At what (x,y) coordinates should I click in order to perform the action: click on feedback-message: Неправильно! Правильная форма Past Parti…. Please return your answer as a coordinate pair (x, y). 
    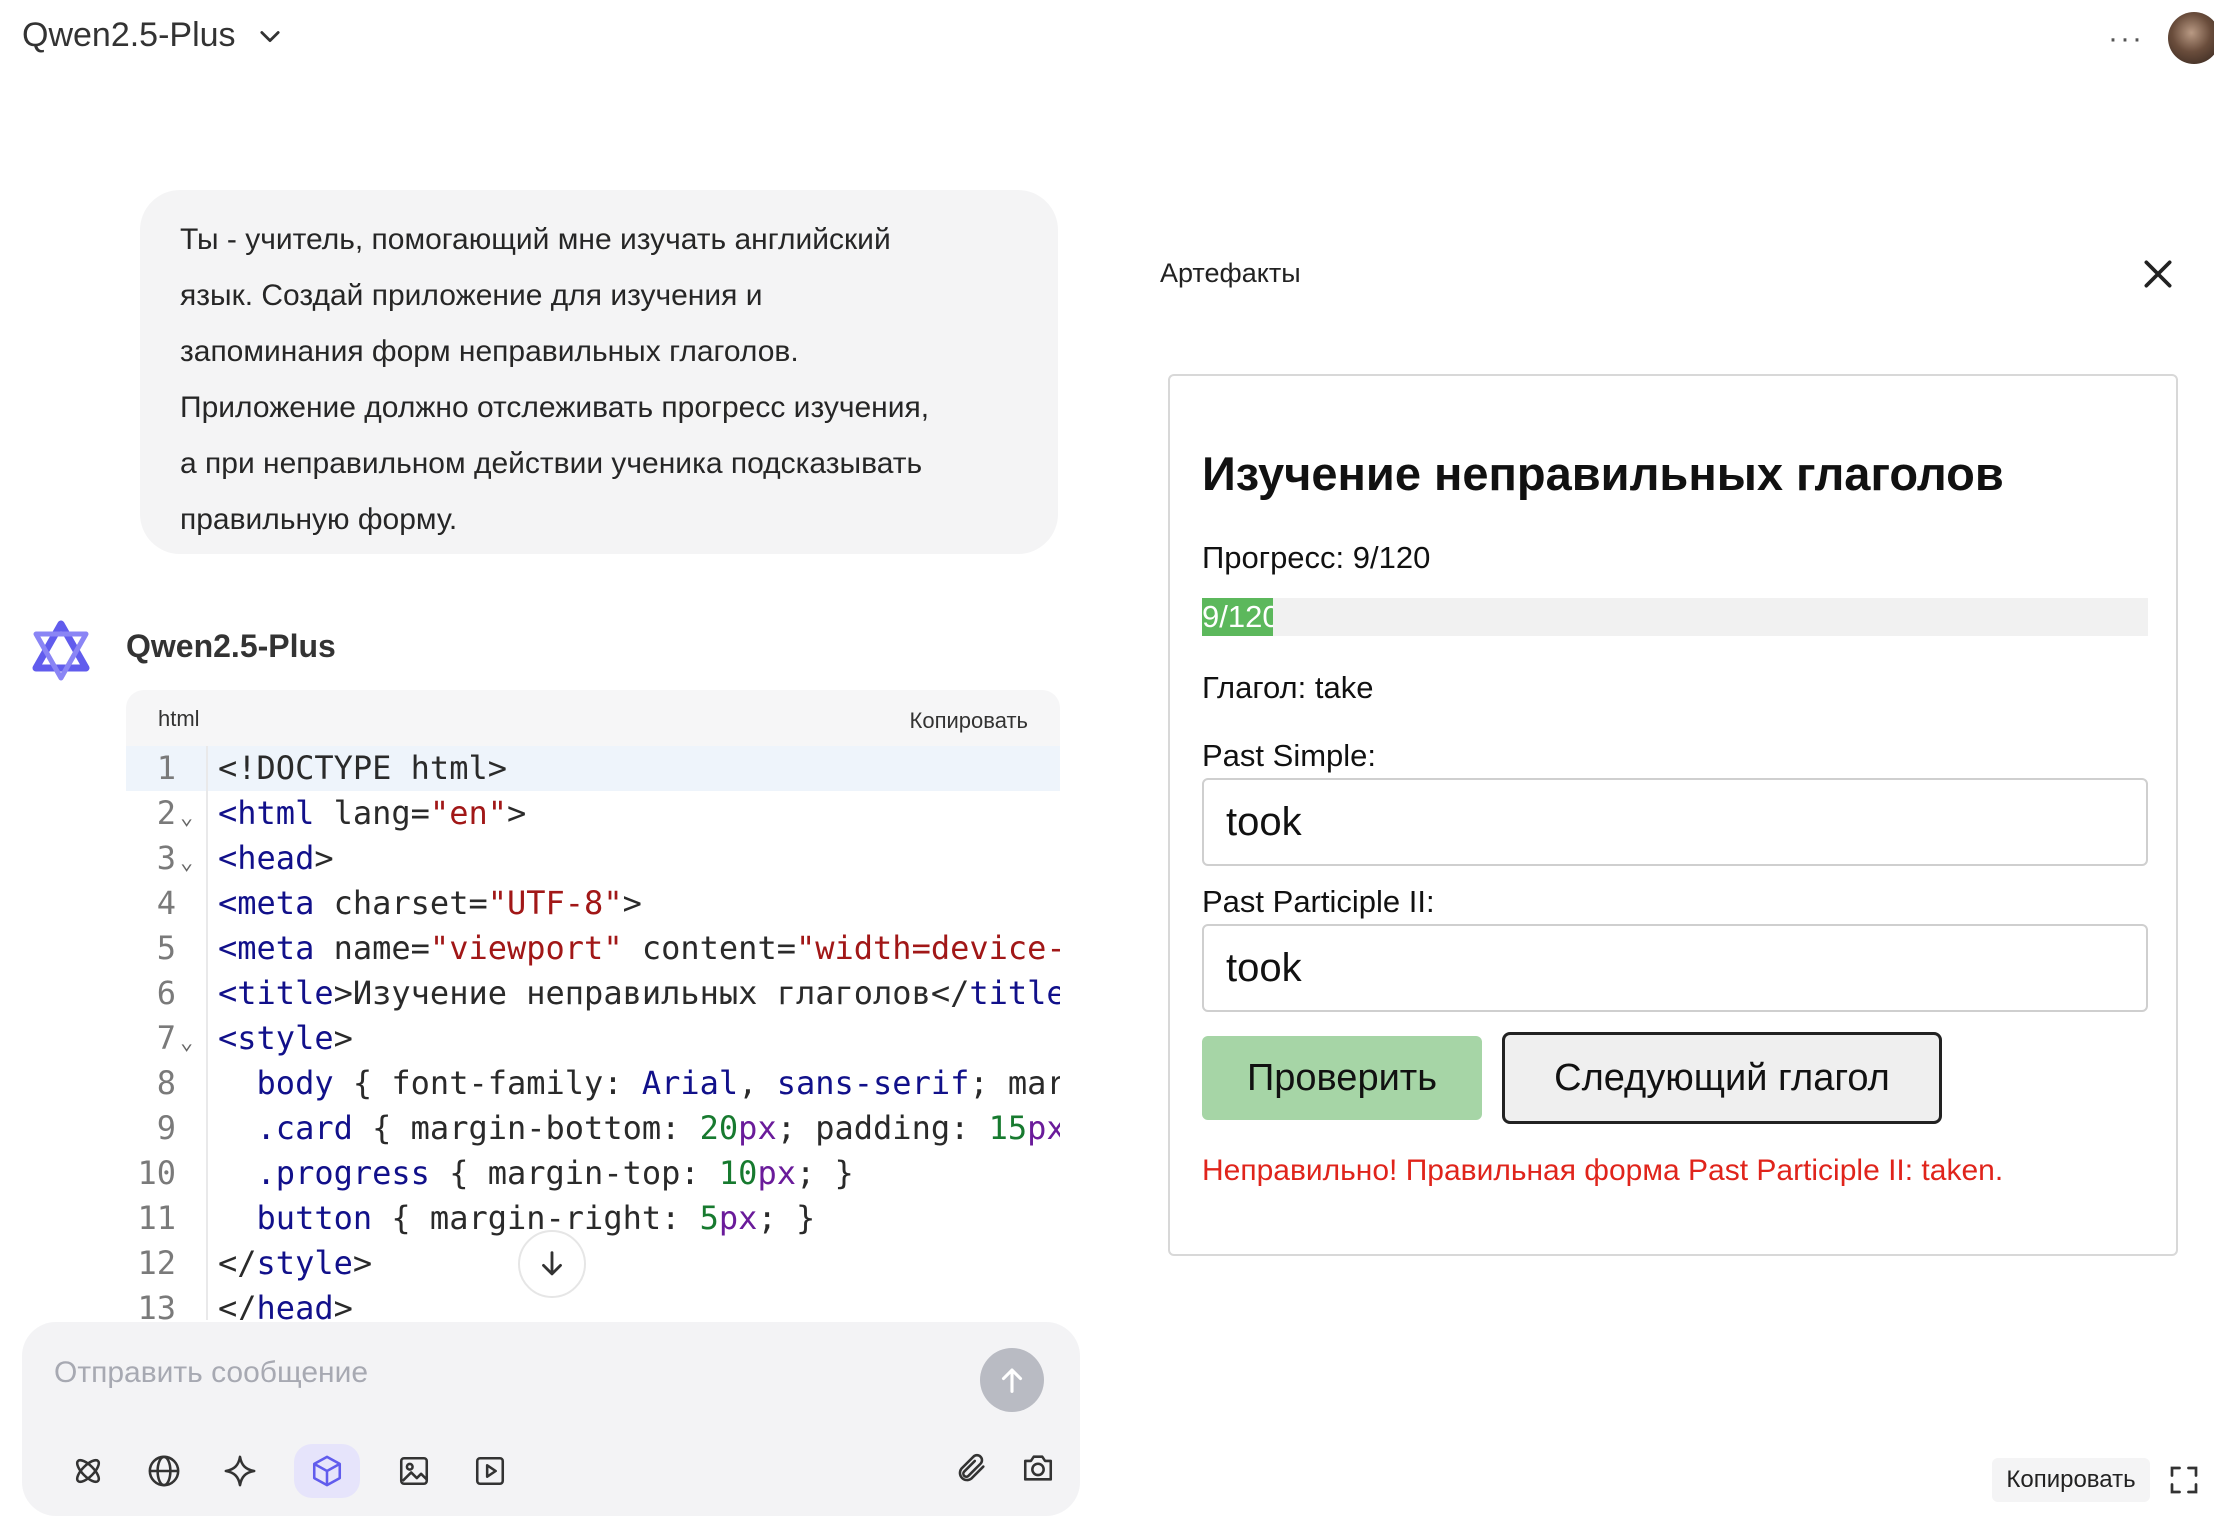
    Looking at the image, I should click on (1603, 1170).